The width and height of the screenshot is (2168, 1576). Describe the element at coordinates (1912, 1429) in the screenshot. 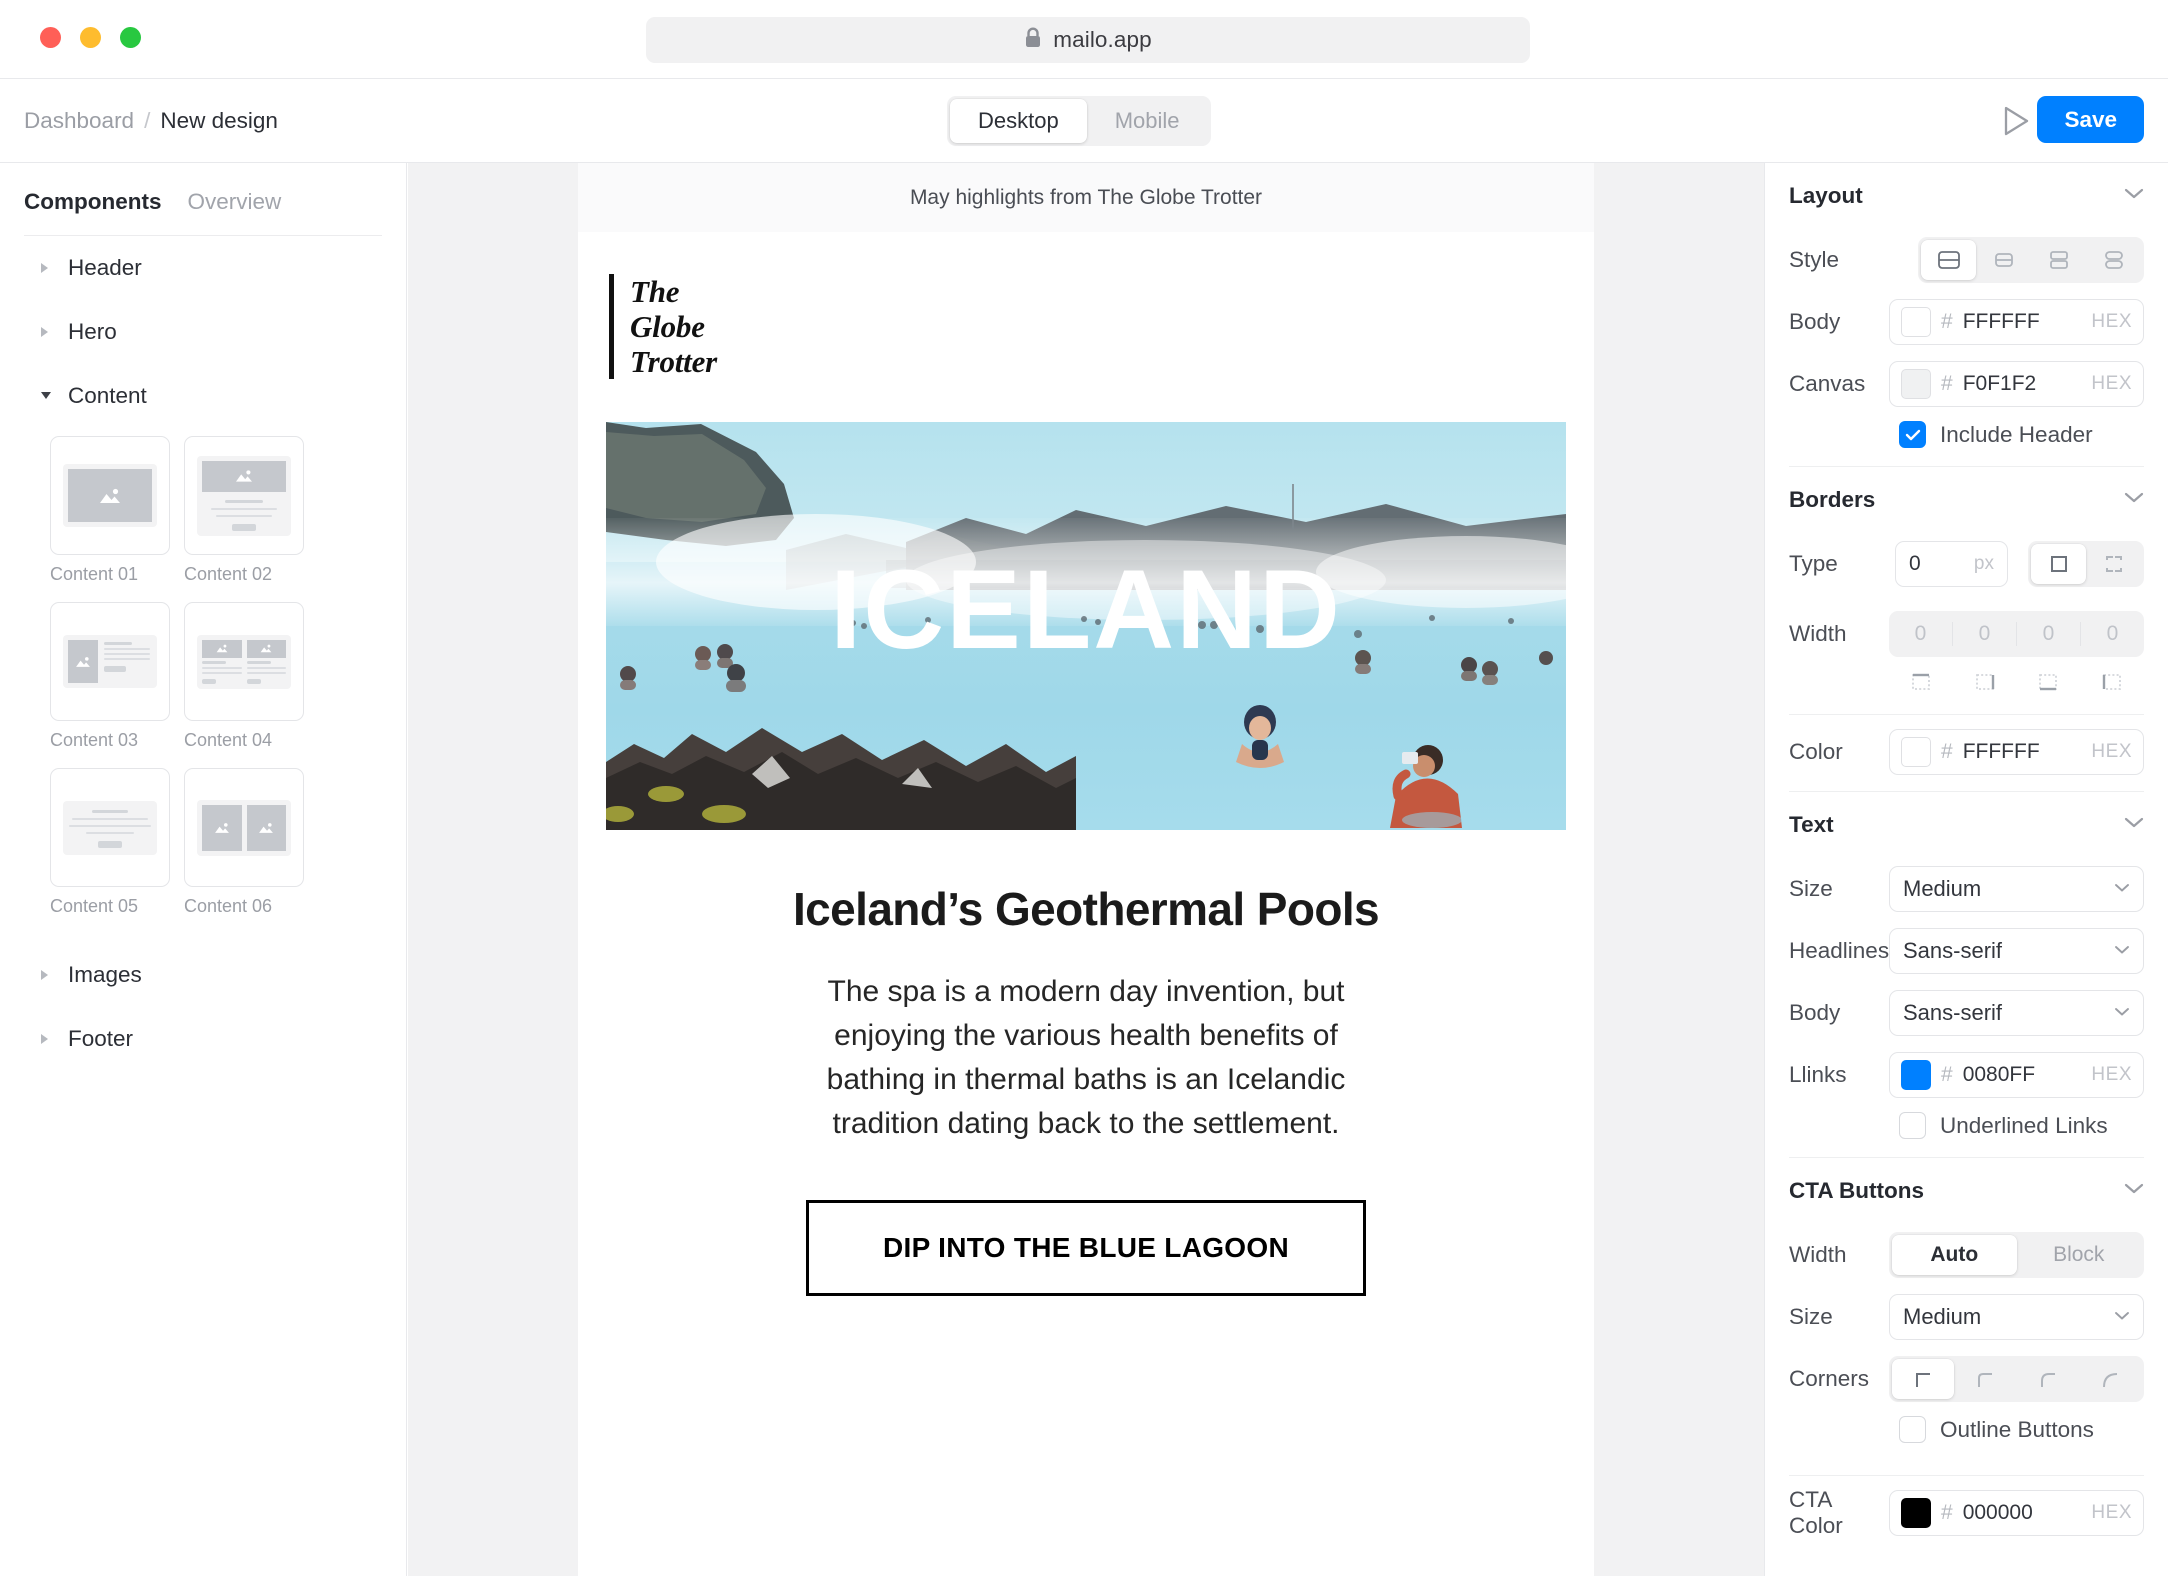

I see `outline-buttons-checkbox` at that location.